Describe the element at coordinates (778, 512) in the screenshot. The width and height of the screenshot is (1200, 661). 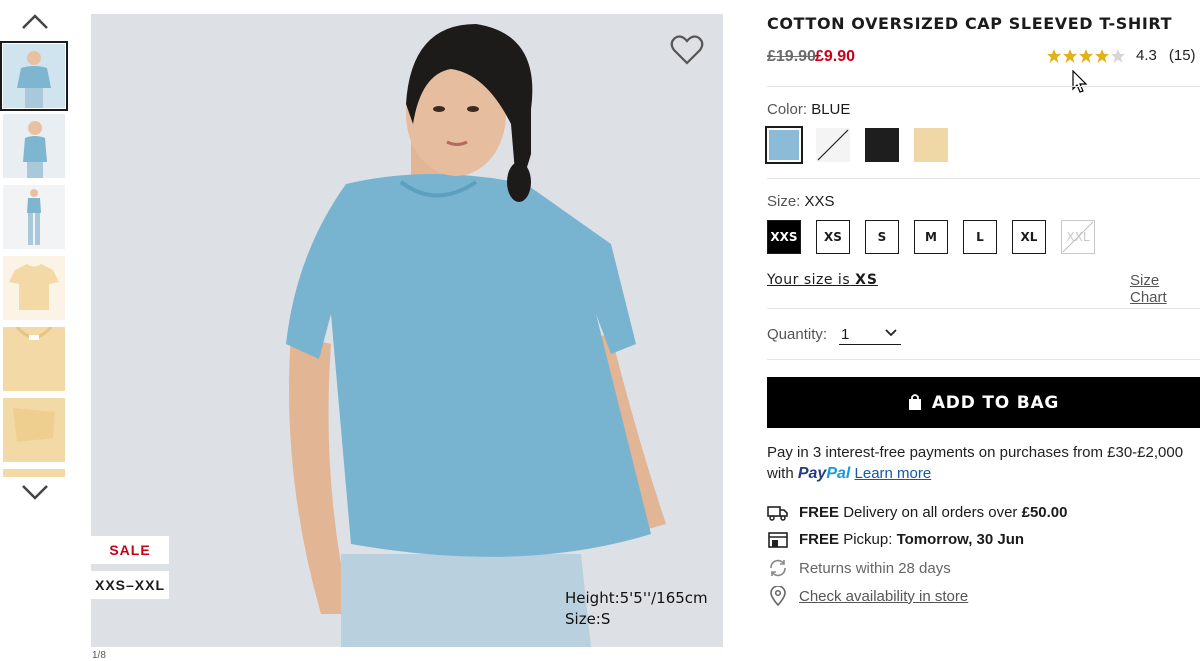
I see `truck-icon` at that location.